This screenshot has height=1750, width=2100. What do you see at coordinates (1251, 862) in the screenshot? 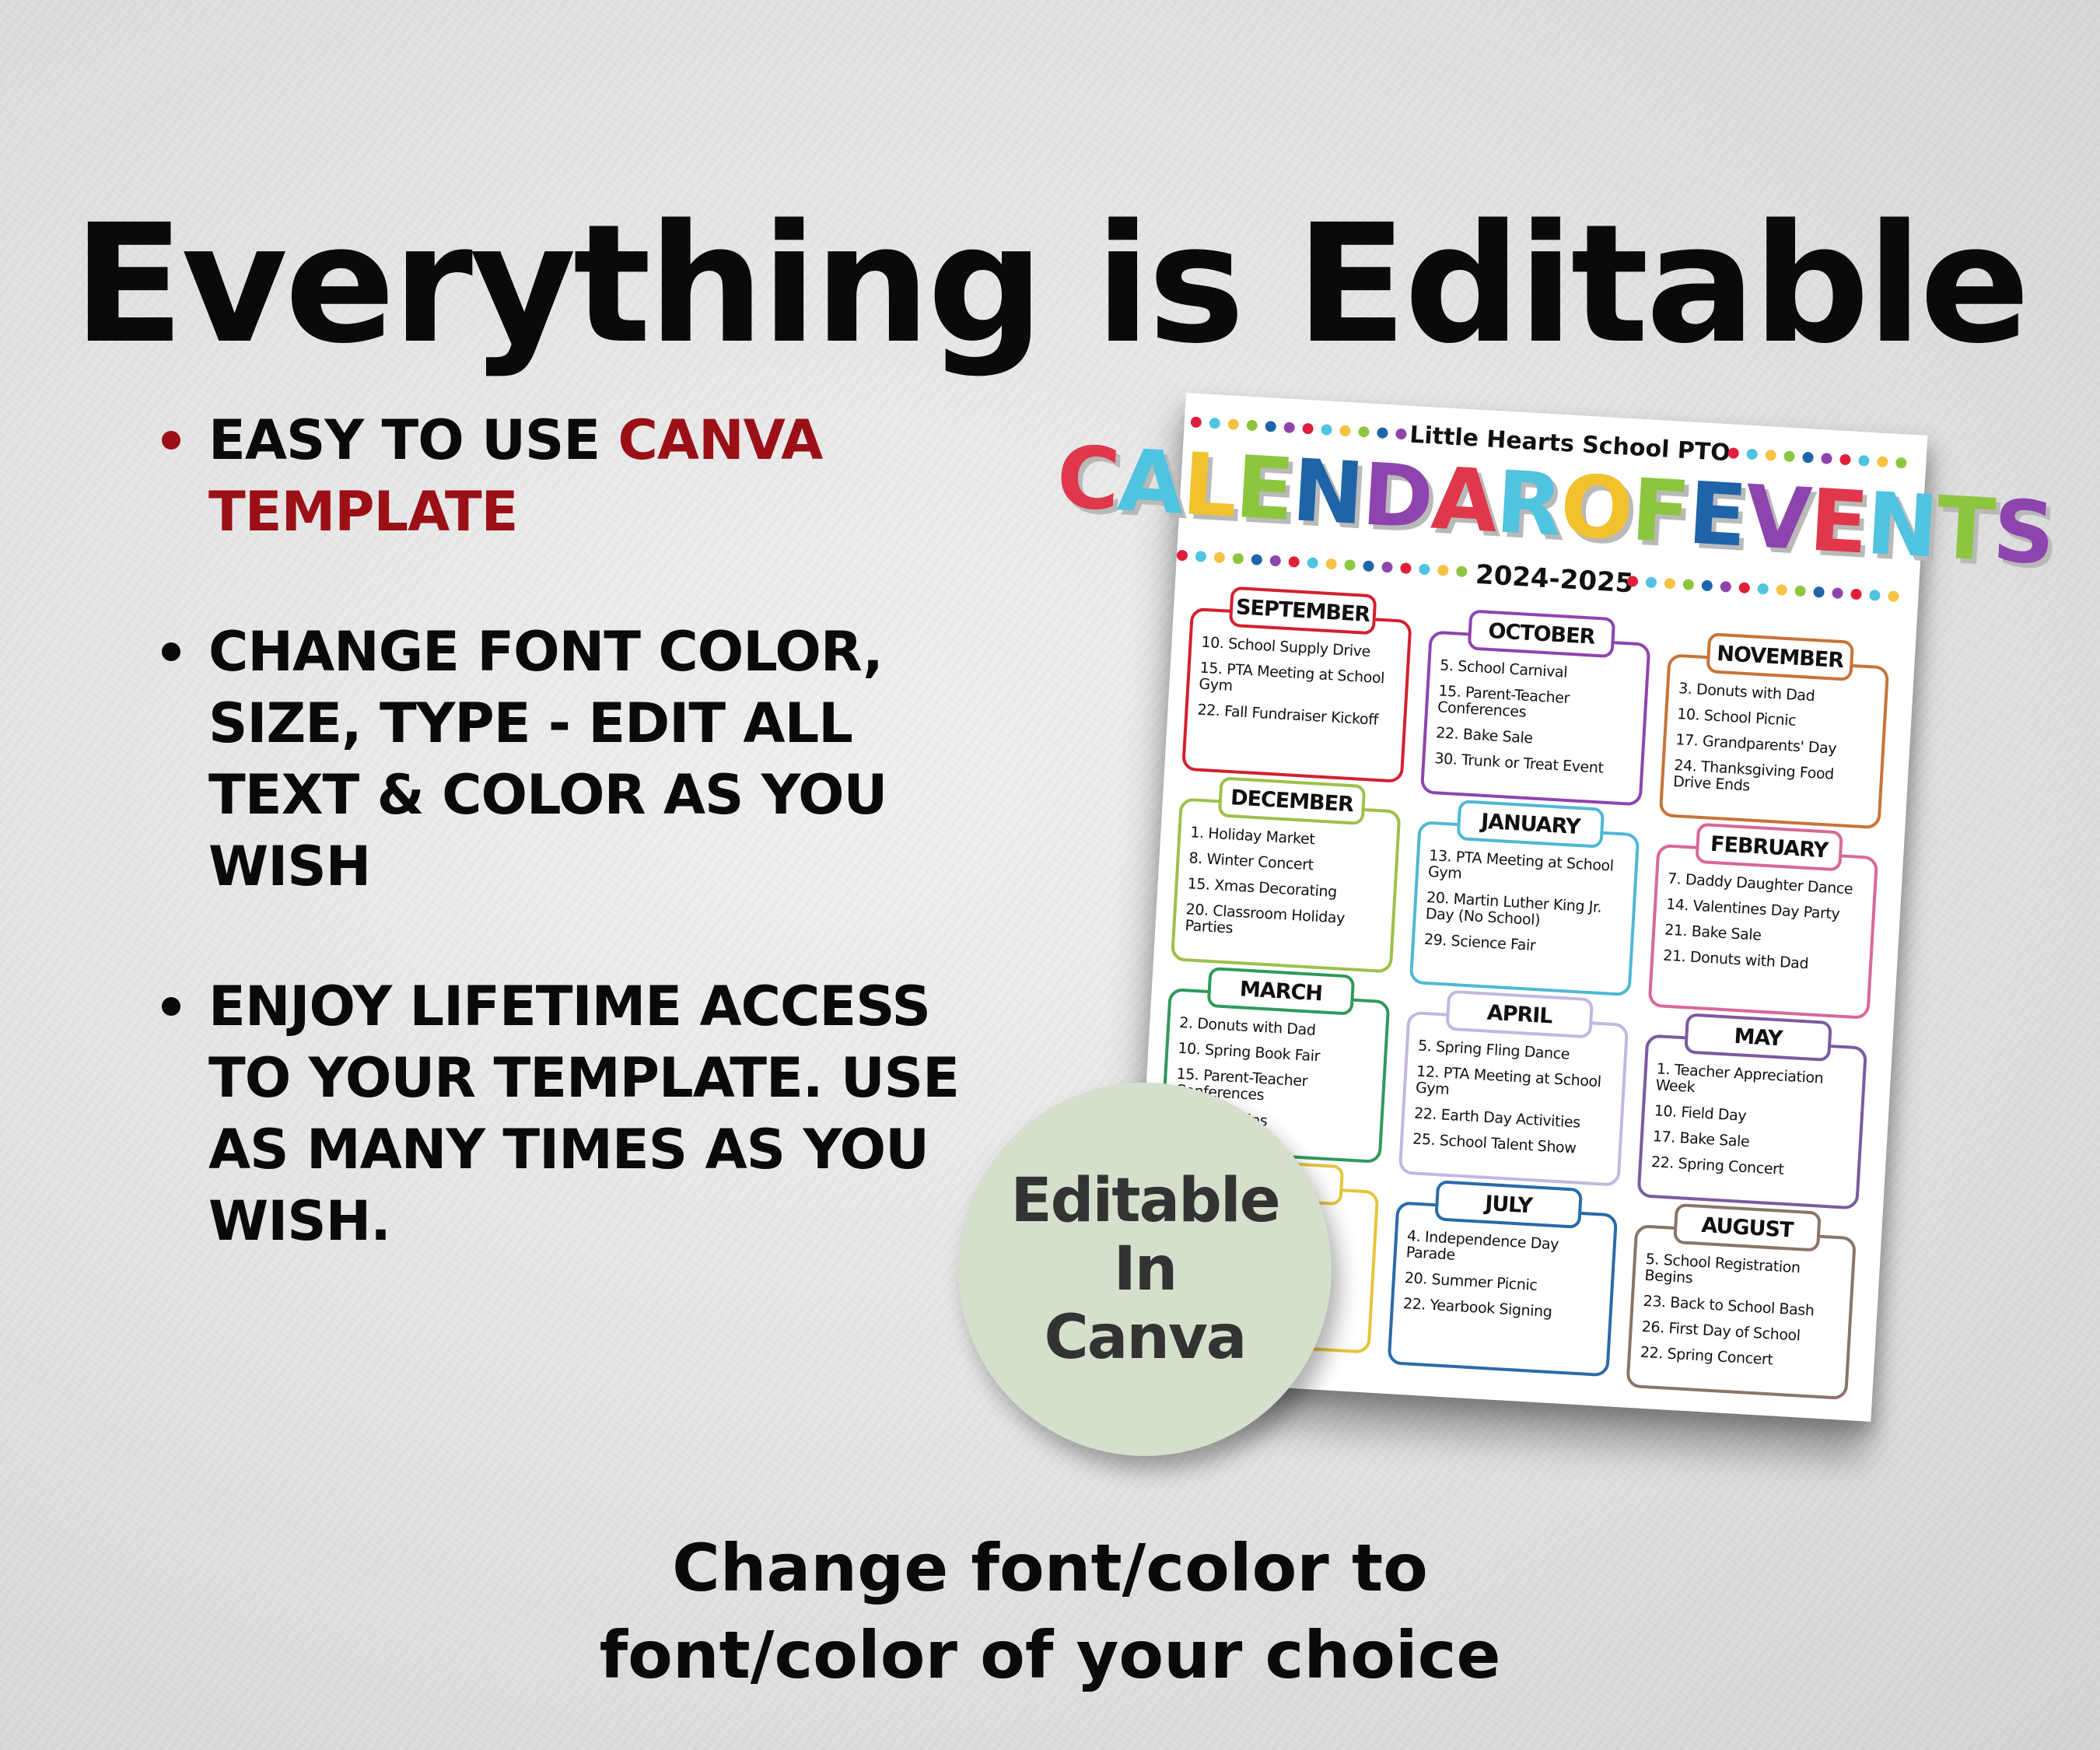
I see `event-item: 8. Winter Concert` at bounding box center [1251, 862].